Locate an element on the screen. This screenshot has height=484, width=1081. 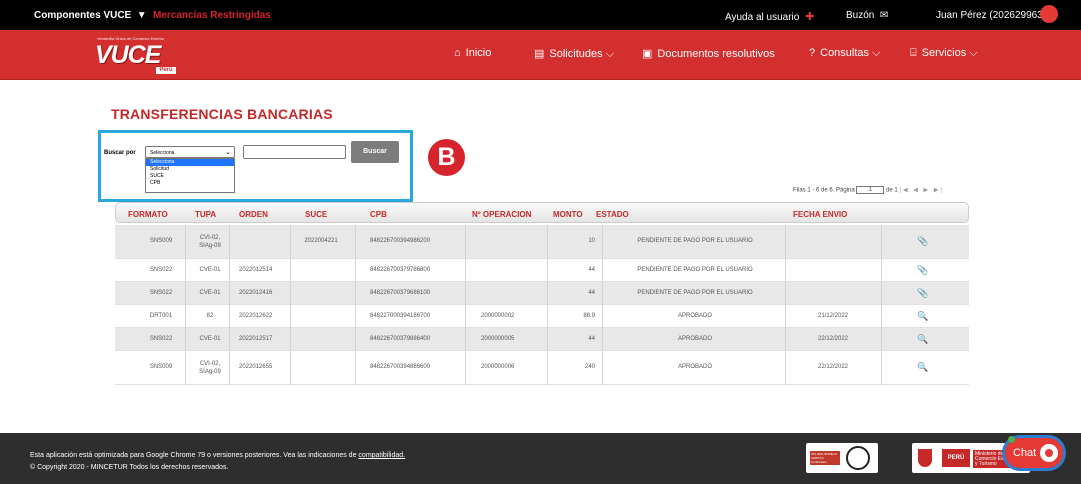
chevron-down-icon: ⌄ is located at coordinates (228, 152).